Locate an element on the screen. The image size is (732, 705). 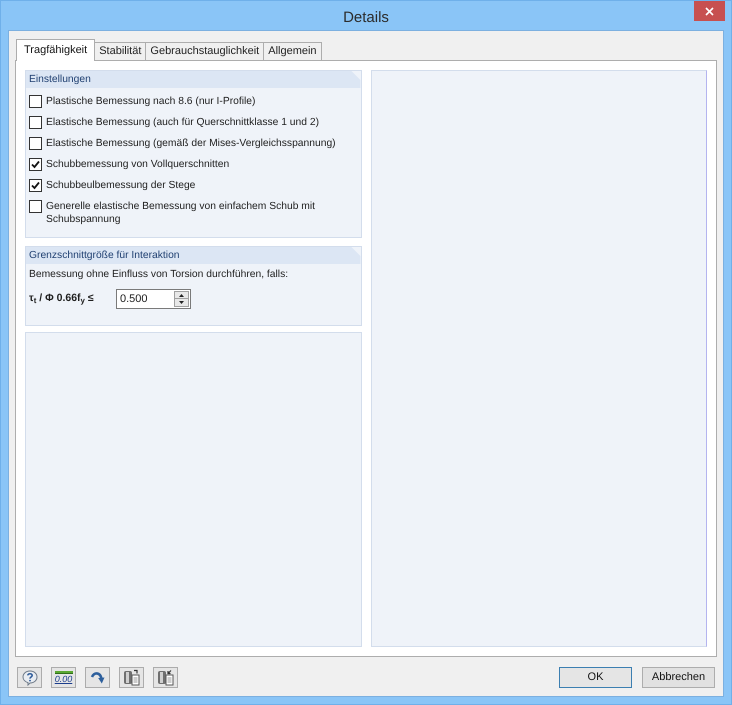
checkbox-label: Elastische Bemessung (auch für Querschnittklasse 1 und 2) is located at coordinates (183, 122).